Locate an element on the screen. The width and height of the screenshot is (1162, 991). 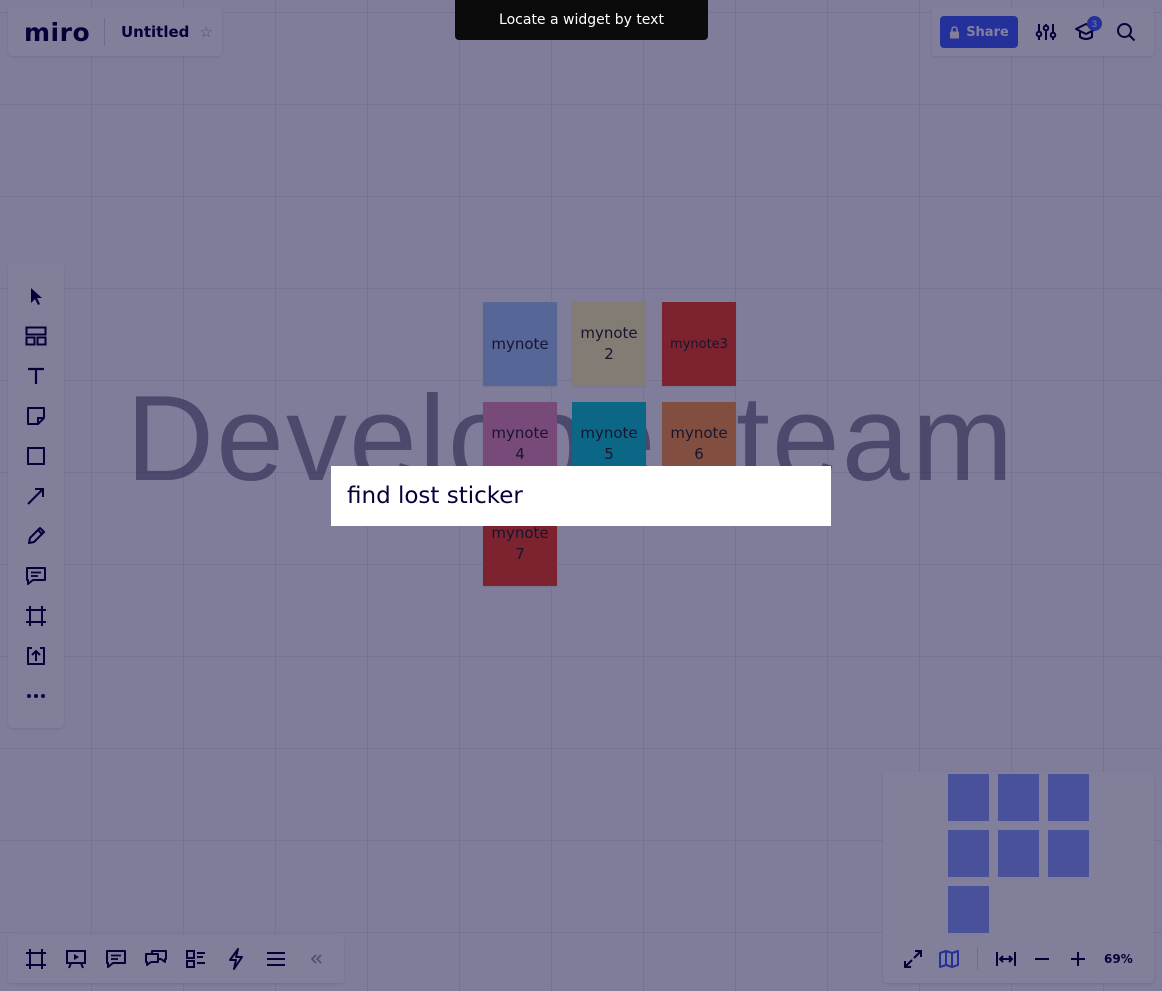
widget-search-input is located at coordinates (582, 496).